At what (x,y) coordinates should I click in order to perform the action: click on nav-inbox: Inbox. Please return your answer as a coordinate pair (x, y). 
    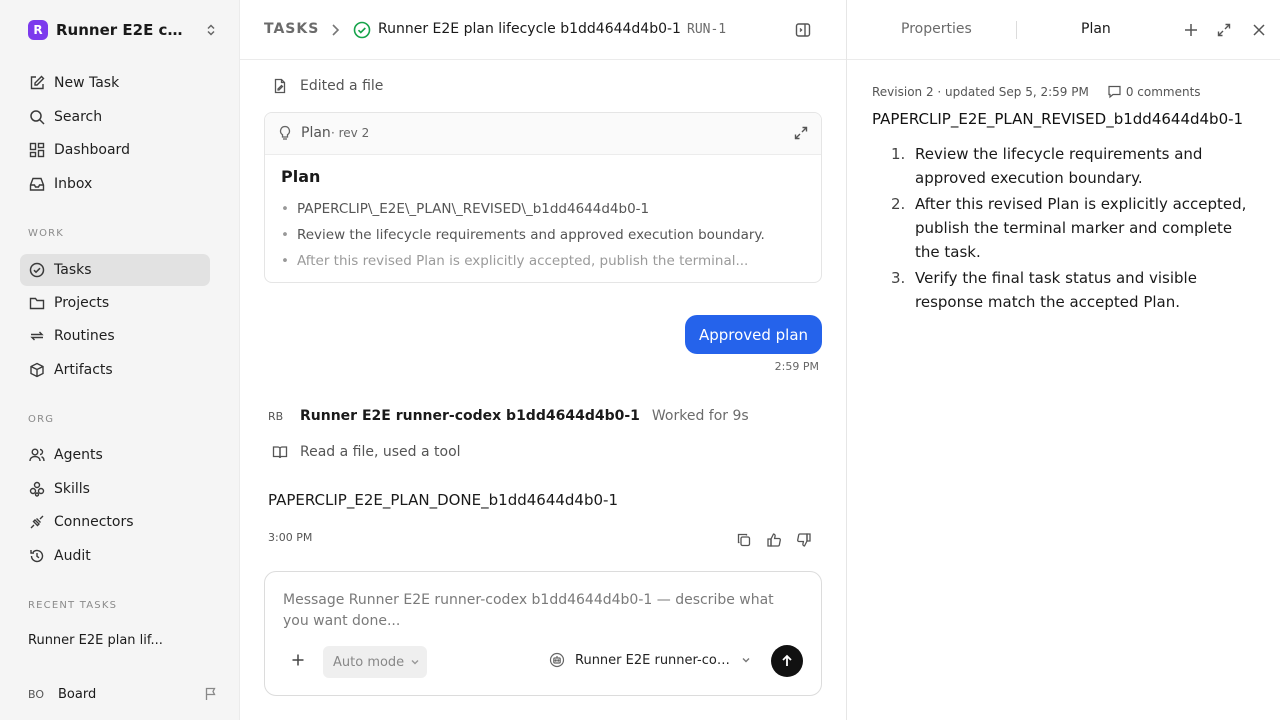
    Looking at the image, I should click on (115, 184).